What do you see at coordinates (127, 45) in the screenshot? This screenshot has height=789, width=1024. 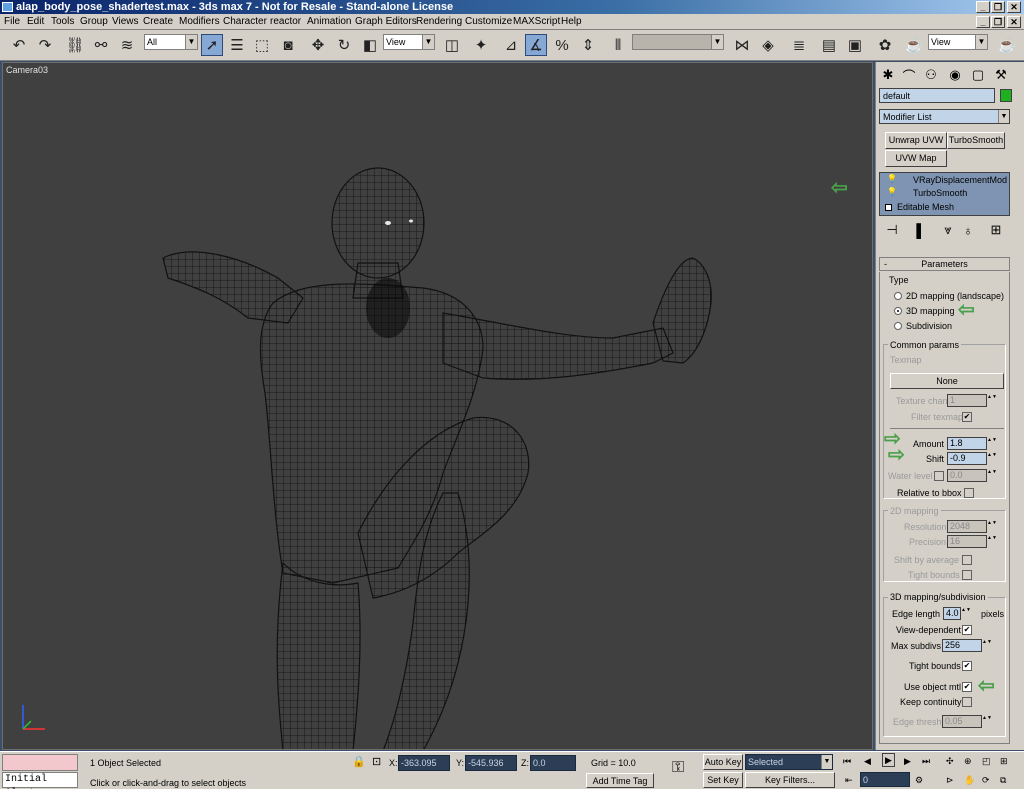 I see `bind-space-warp-icon: ≋` at bounding box center [127, 45].